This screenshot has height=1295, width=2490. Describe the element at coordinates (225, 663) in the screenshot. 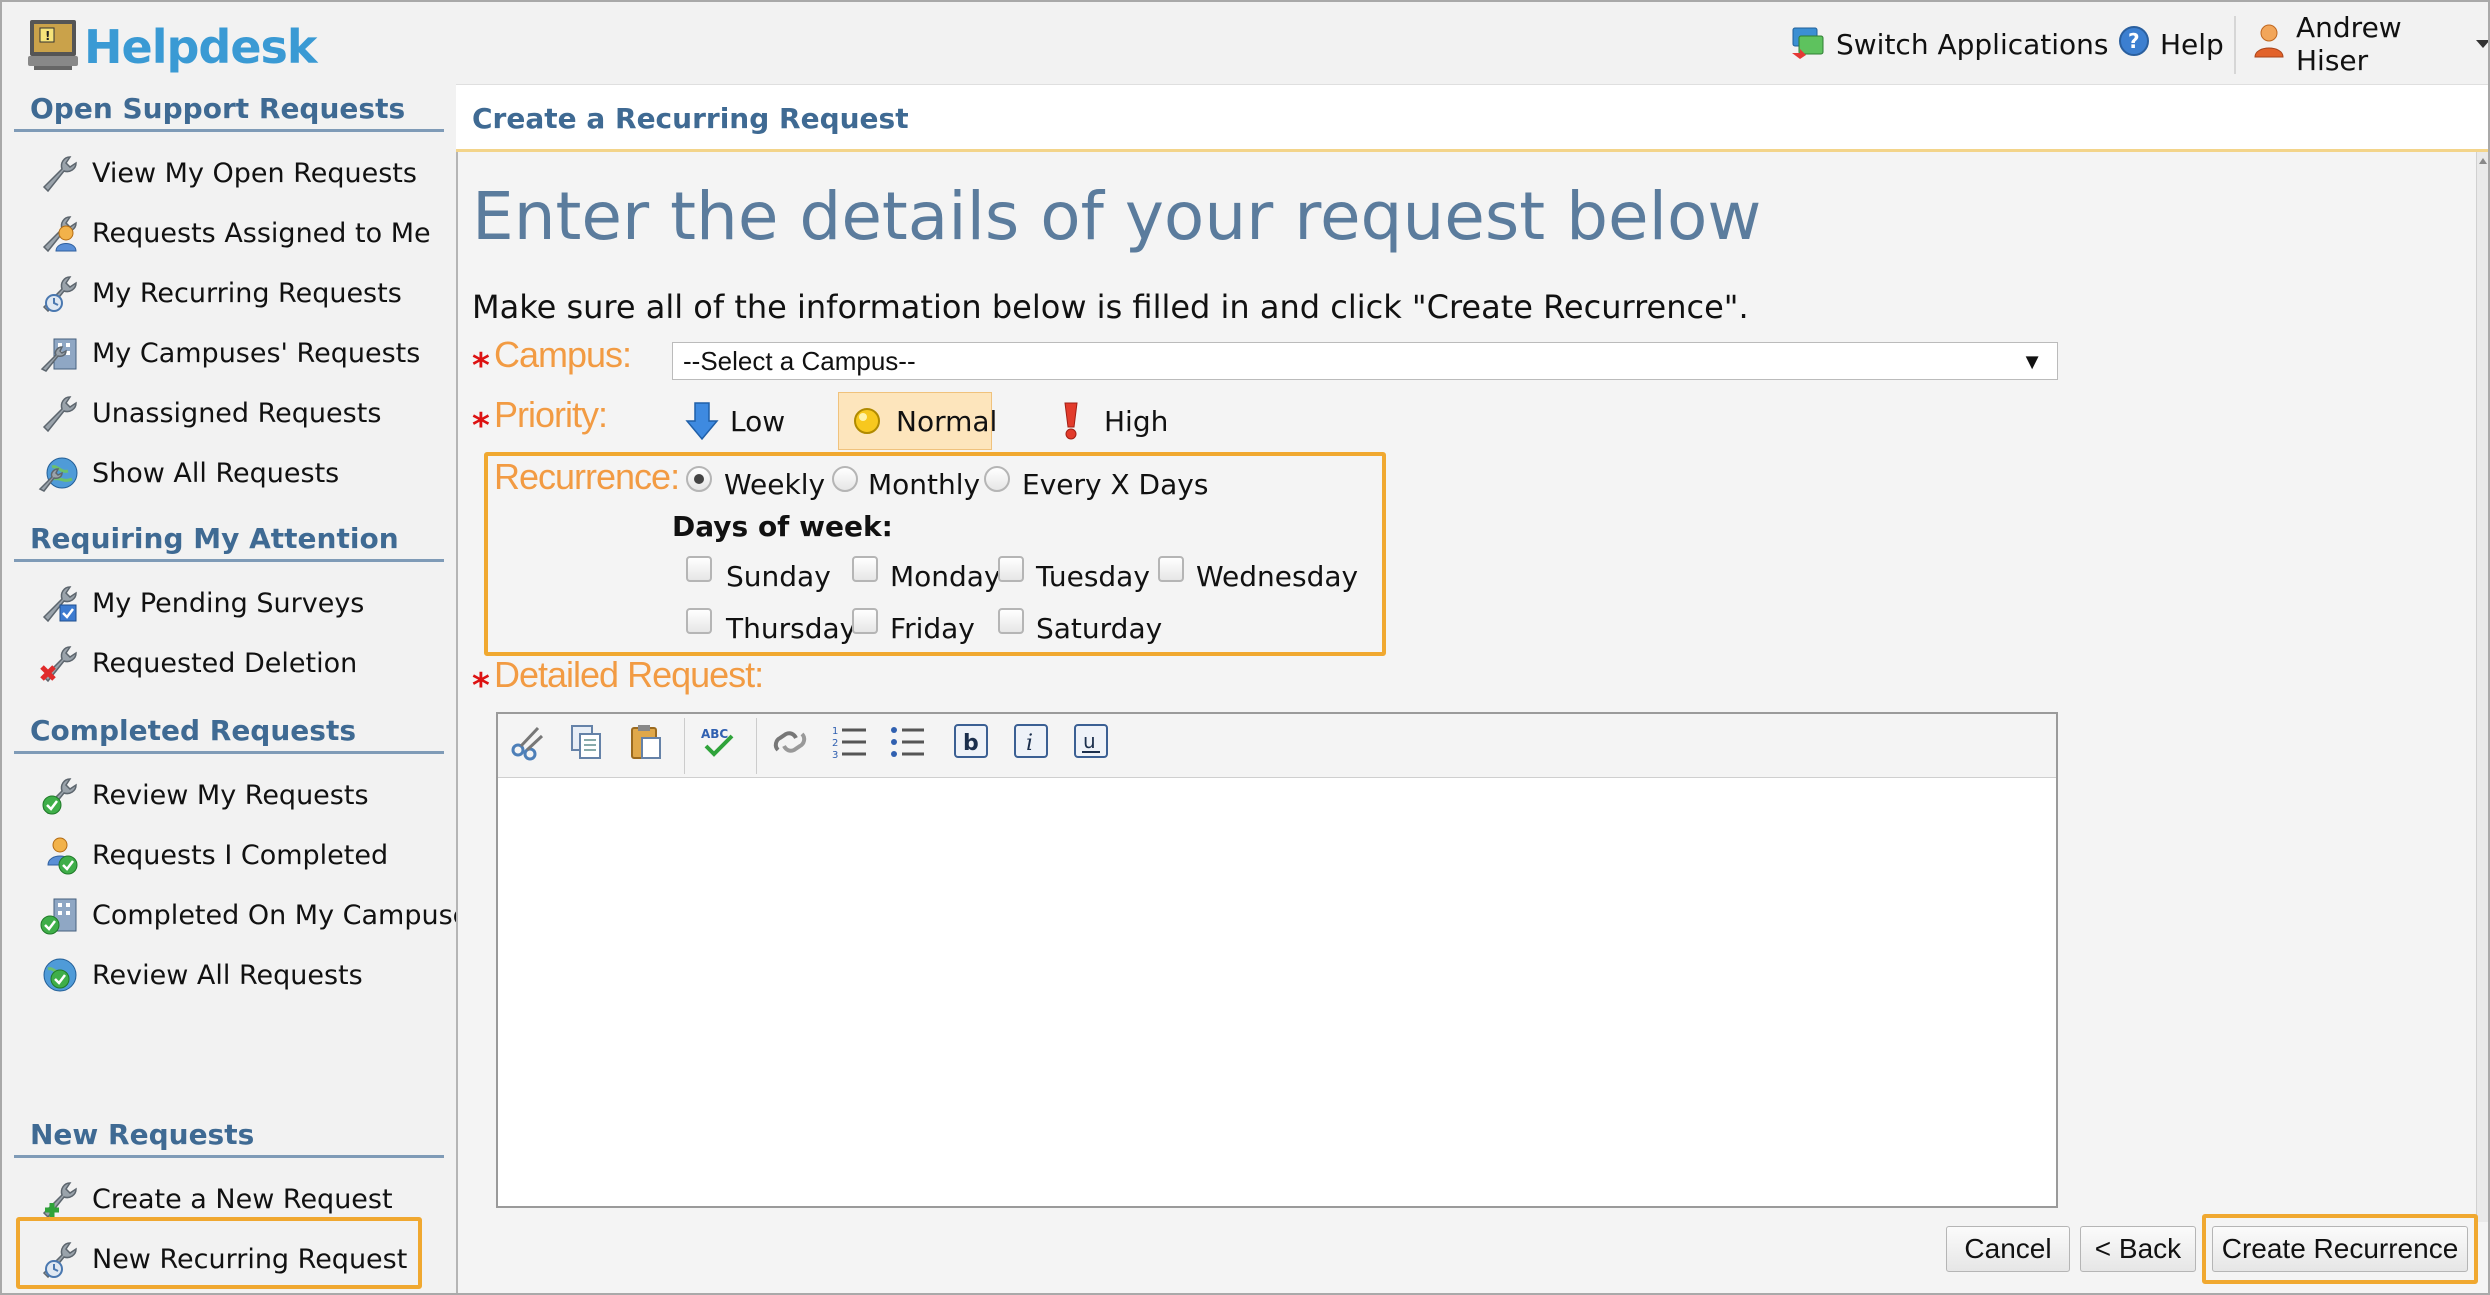

I see `sidebar-item-label: Requested Deletion` at that location.